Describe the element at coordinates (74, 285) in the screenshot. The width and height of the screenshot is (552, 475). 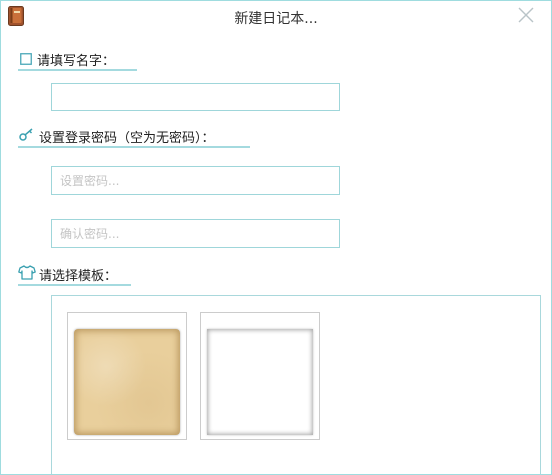
I see `template-label-underline` at that location.